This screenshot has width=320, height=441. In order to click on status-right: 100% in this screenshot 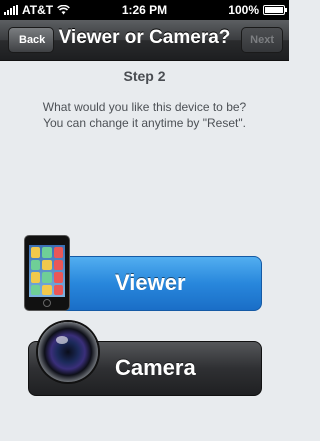, I will do `click(257, 10)`.